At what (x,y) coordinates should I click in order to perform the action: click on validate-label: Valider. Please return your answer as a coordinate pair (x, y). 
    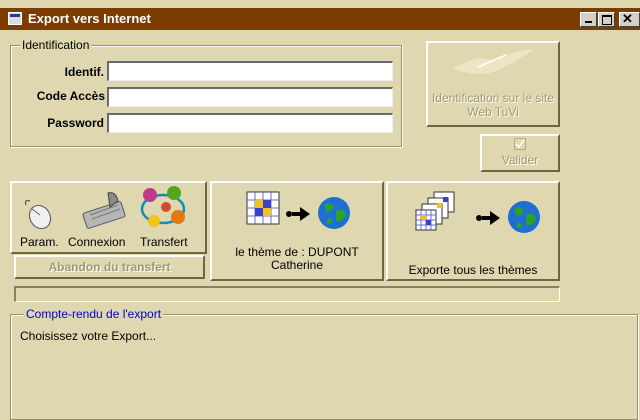
    Looking at the image, I should click on (520, 160).